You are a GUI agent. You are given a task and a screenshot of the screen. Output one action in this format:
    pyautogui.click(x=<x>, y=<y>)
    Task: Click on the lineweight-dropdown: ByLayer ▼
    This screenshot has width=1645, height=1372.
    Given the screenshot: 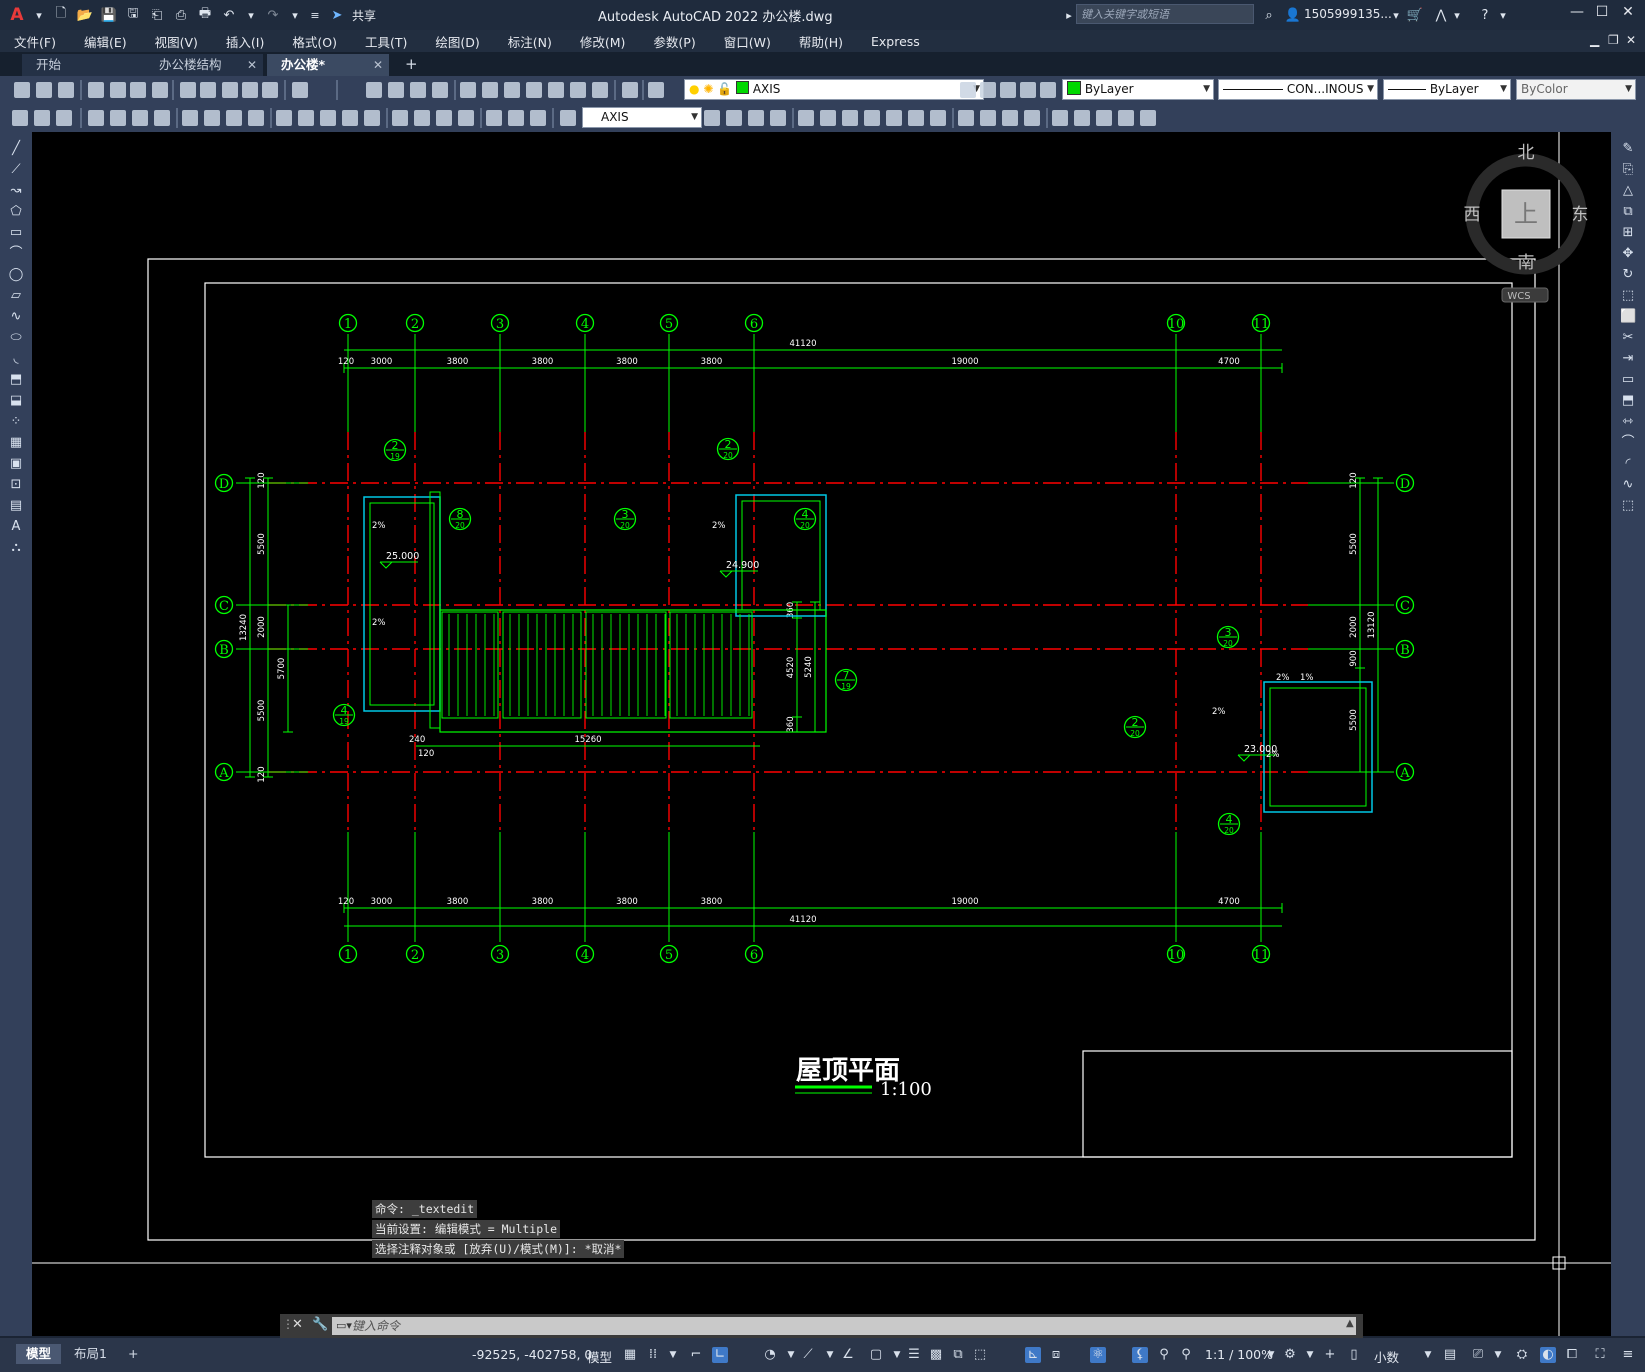 What is the action you would take?
    pyautogui.click(x=1447, y=89)
    